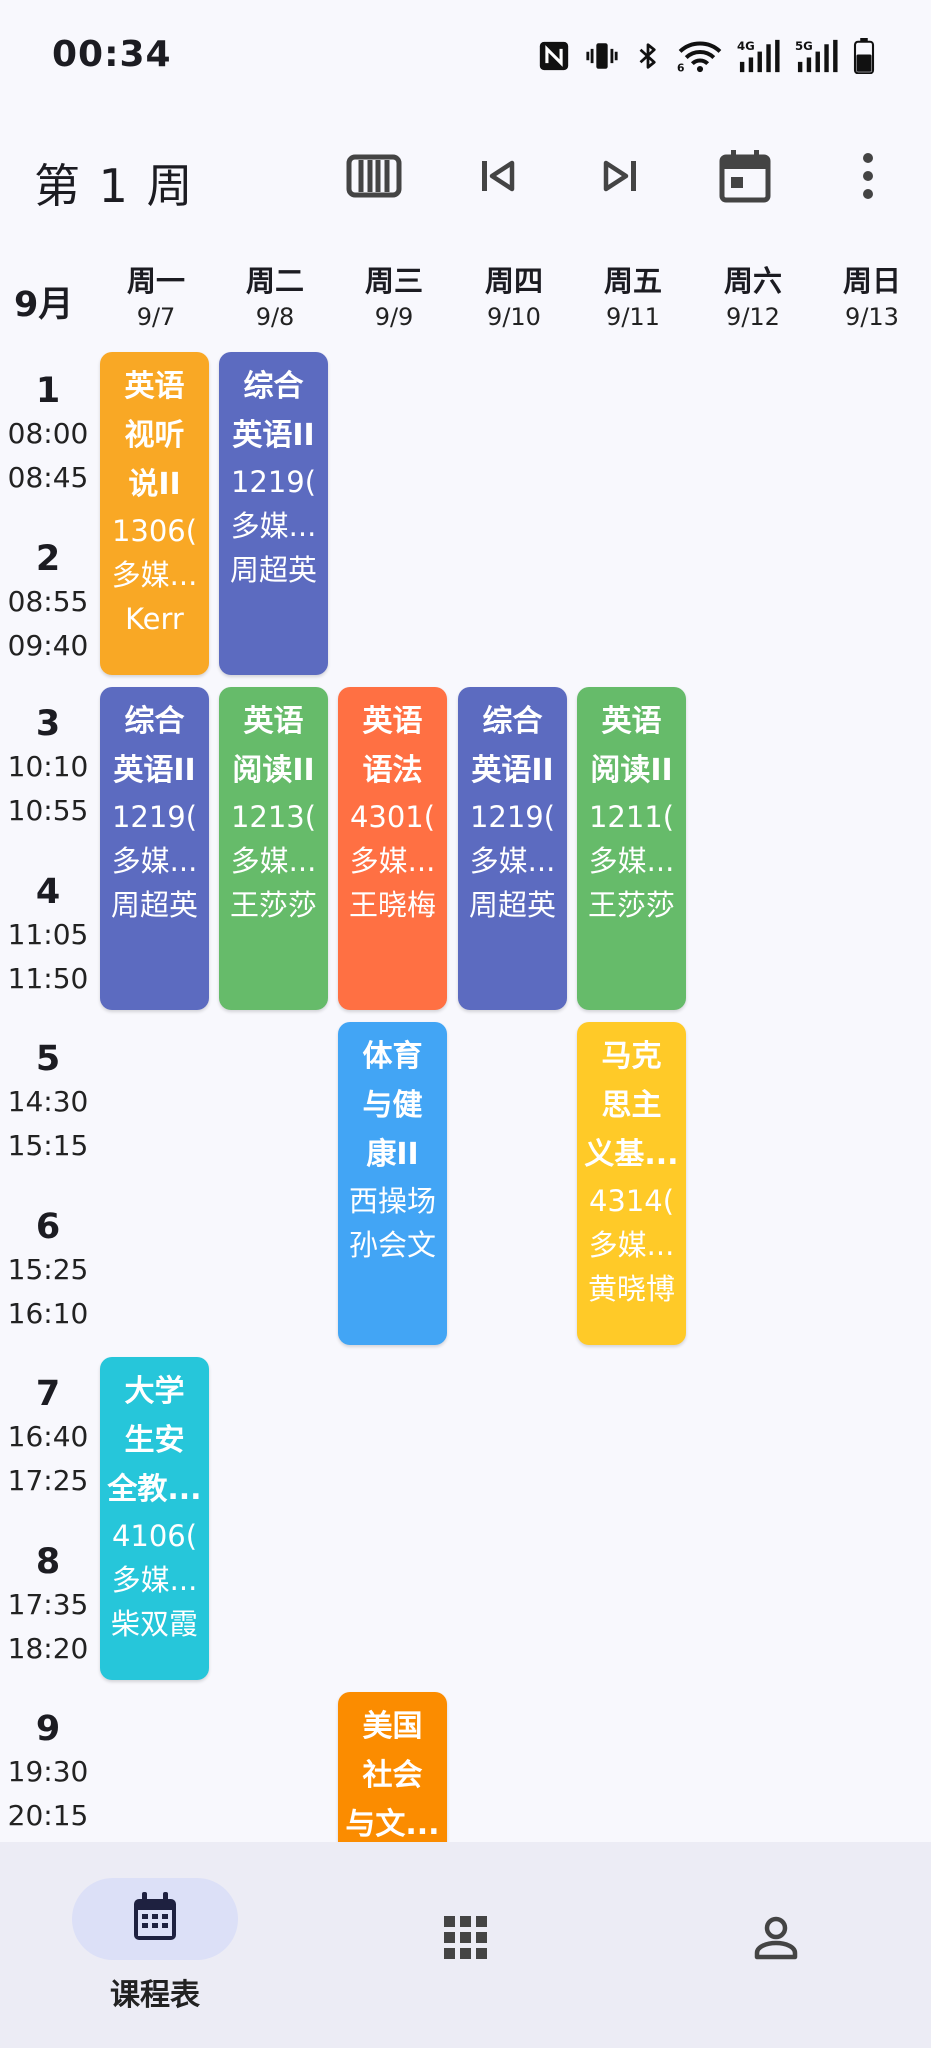 The height and width of the screenshot is (2048, 931). Describe the element at coordinates (273, 721) in the screenshot. I see `course-name: 英语` at that location.